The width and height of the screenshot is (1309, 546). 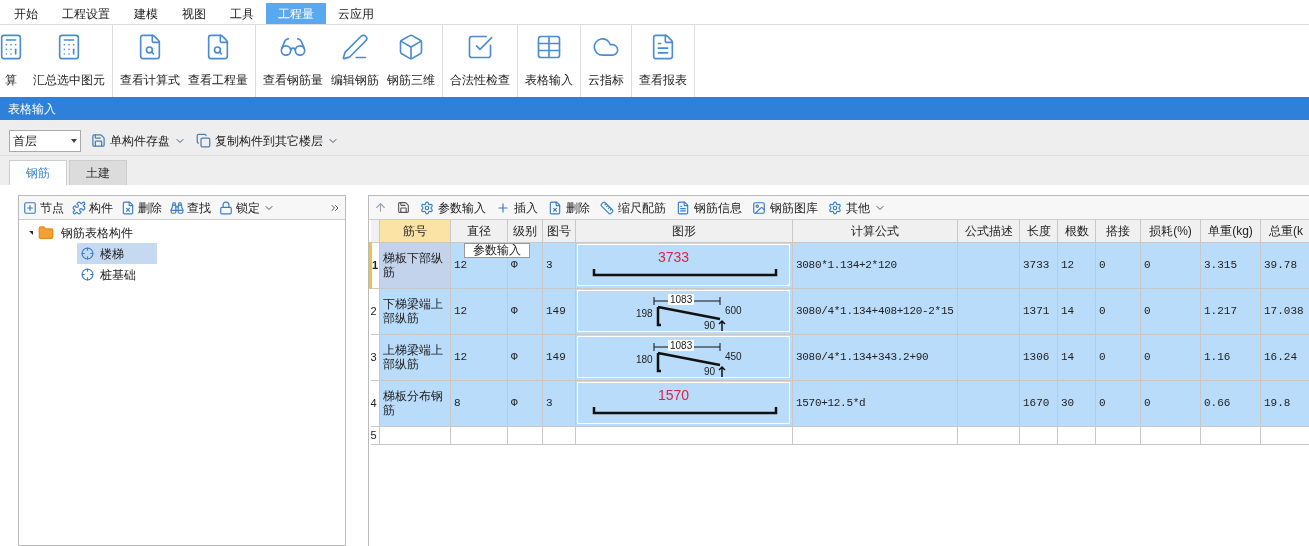 I want to click on ribbon-button: 合法性检查, so click(x=480, y=61).